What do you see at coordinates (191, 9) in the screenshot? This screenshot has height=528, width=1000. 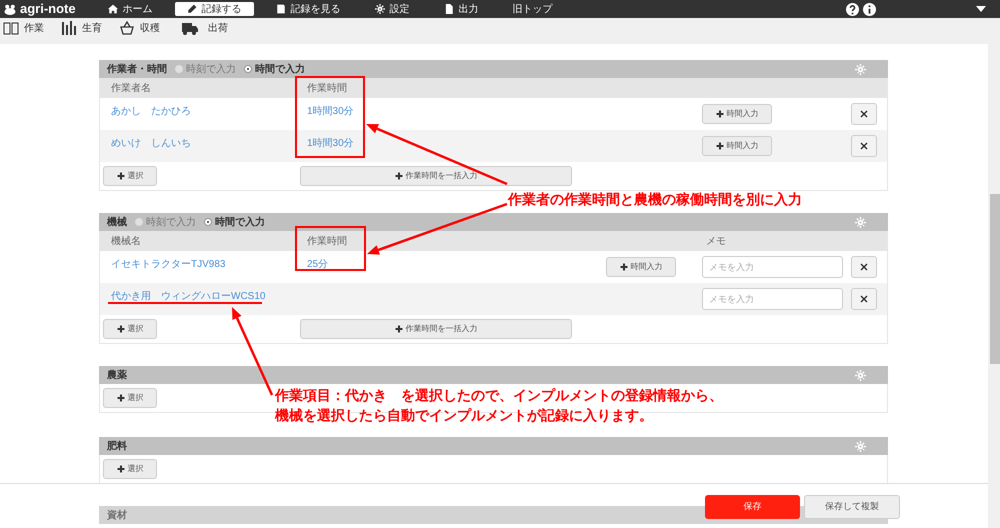 I see `pencil-icon` at bounding box center [191, 9].